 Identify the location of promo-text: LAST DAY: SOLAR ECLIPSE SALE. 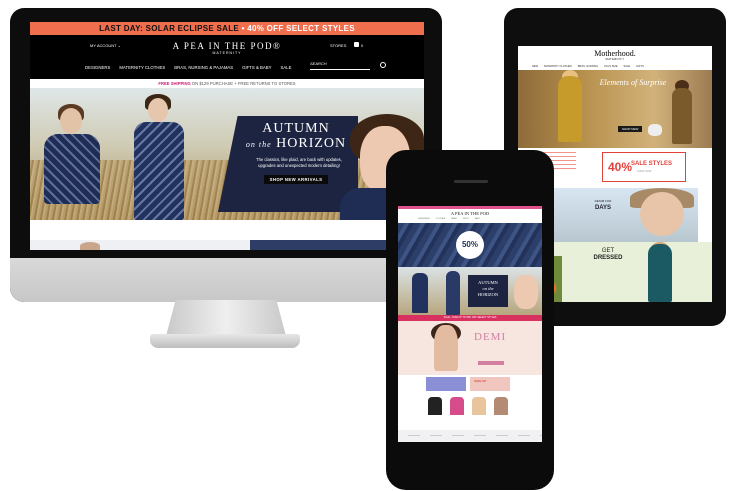
(169, 28).